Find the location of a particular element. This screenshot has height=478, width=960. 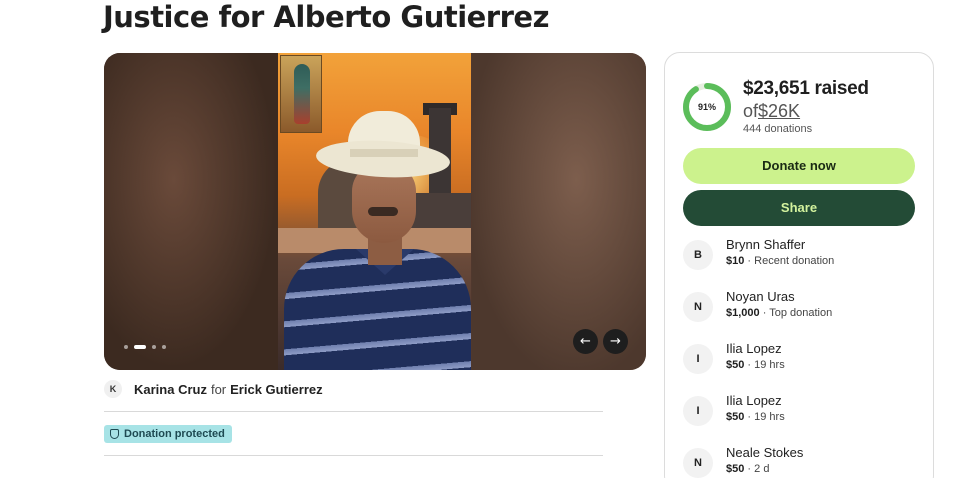

campaign-photo is located at coordinates (374, 211).